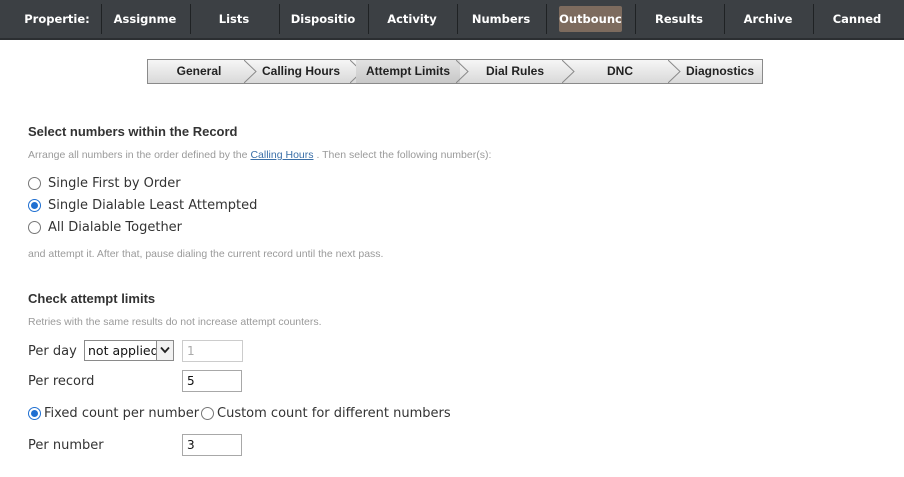 The height and width of the screenshot is (477, 904). I want to click on tab-archive: Archive, so click(768, 19).